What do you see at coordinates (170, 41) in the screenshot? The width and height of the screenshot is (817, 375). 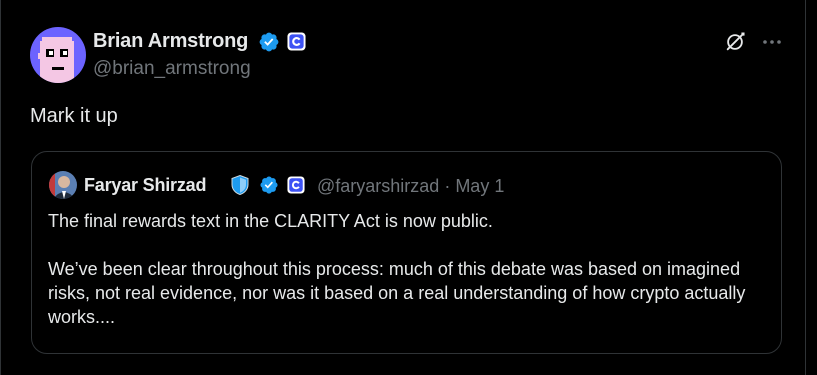 I see `author-name: Brian Armstrong` at bounding box center [170, 41].